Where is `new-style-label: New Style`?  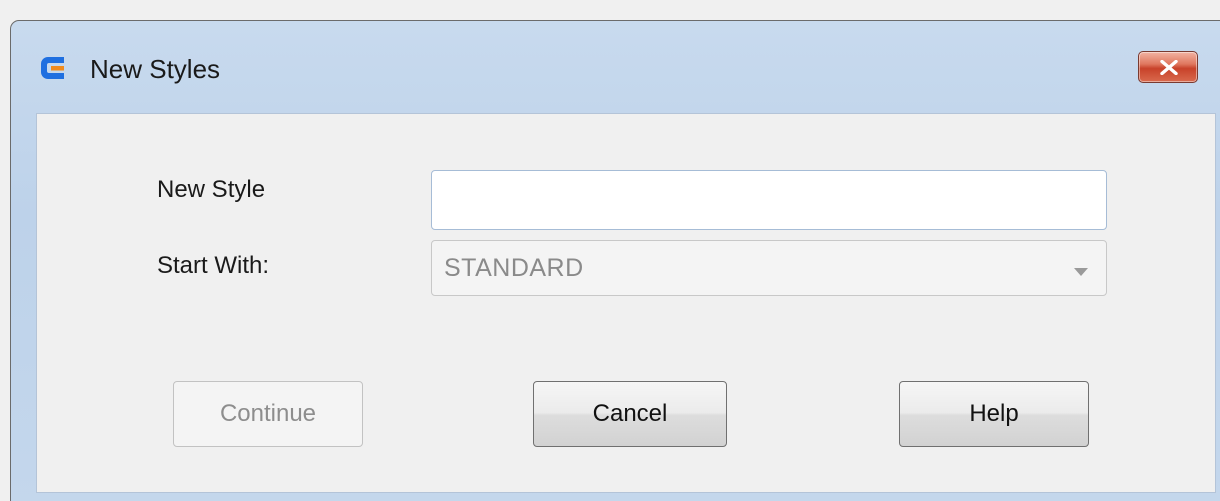
new-style-label: New Style is located at coordinates (211, 189).